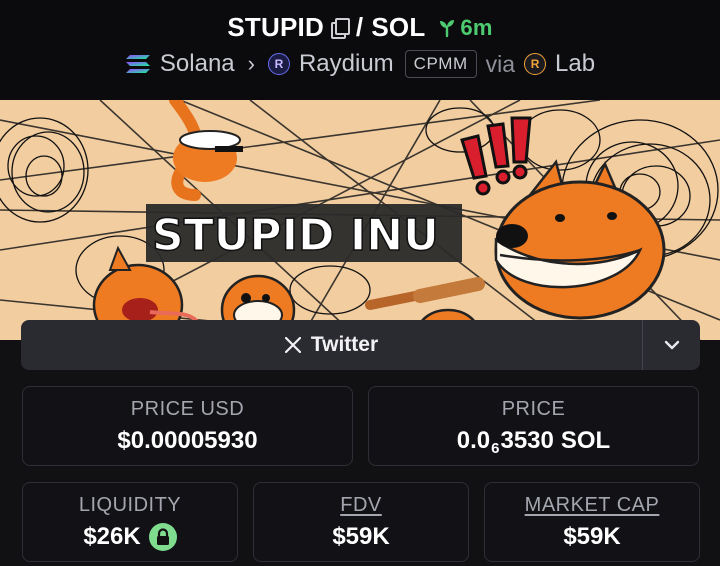  I want to click on price-unit: SOL, so click(585, 440).